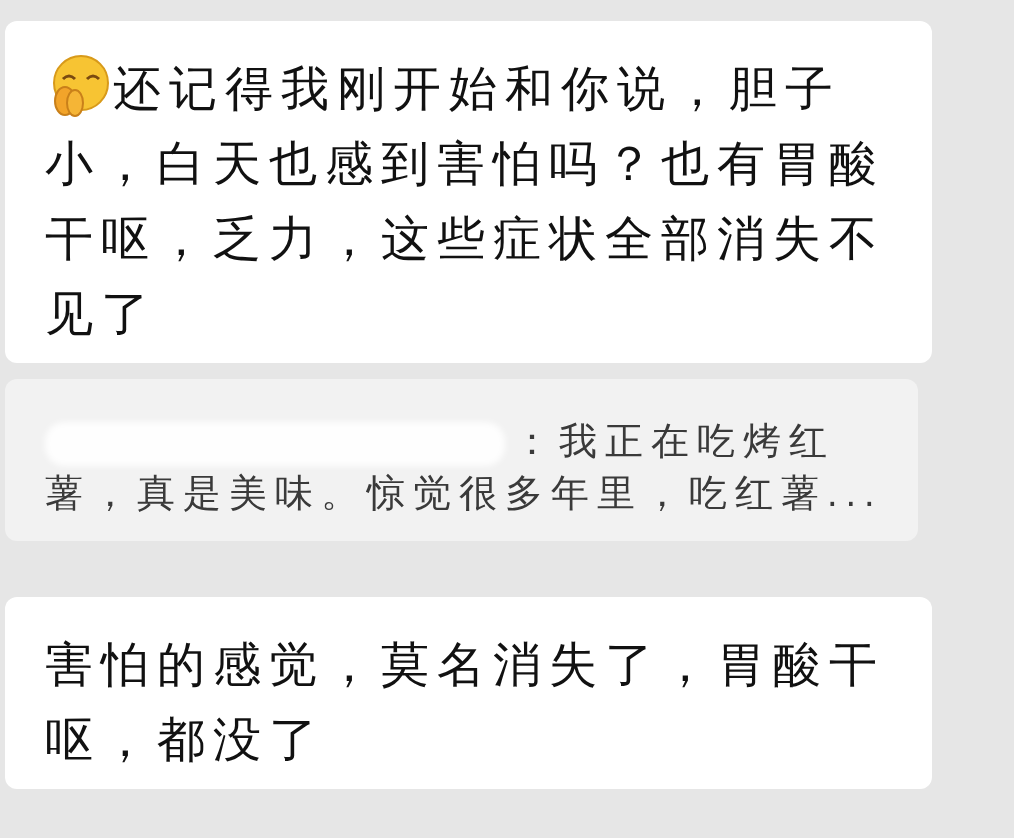  I want to click on message-text: 还记得我刚开始和你说，胆子, so click(477, 89).